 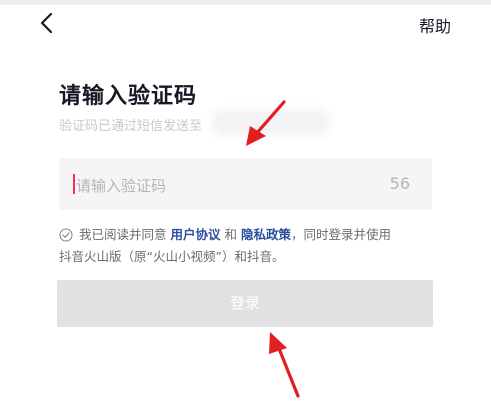 What do you see at coordinates (172, 256) in the screenshot?
I see `agreement-line-2: 抖音火山版（原“火山小视频”）和抖音。` at bounding box center [172, 256].